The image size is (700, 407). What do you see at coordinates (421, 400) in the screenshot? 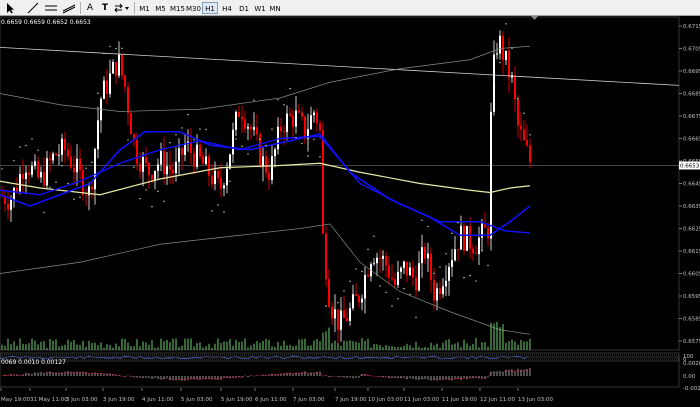
I see `time-tick-label: 11 Jun 03:00` at bounding box center [421, 400].